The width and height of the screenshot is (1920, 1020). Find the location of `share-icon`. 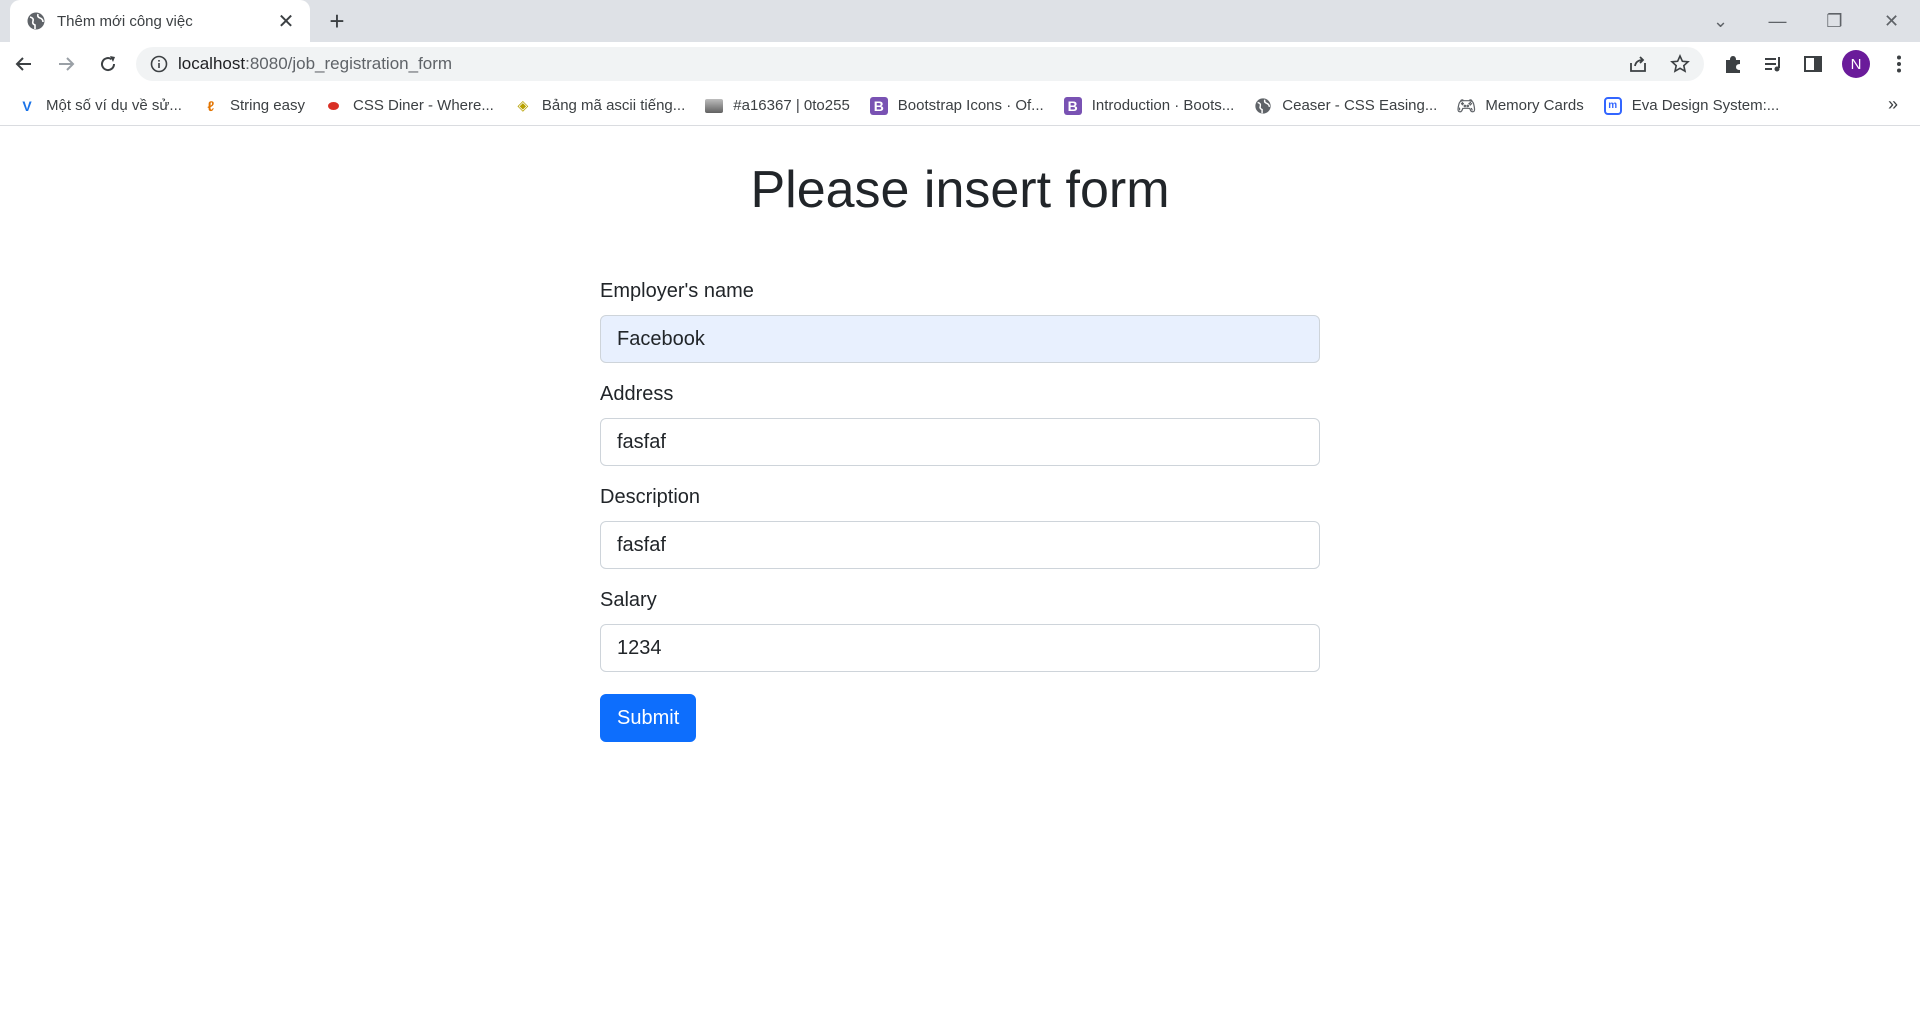

share-icon is located at coordinates (1638, 64).